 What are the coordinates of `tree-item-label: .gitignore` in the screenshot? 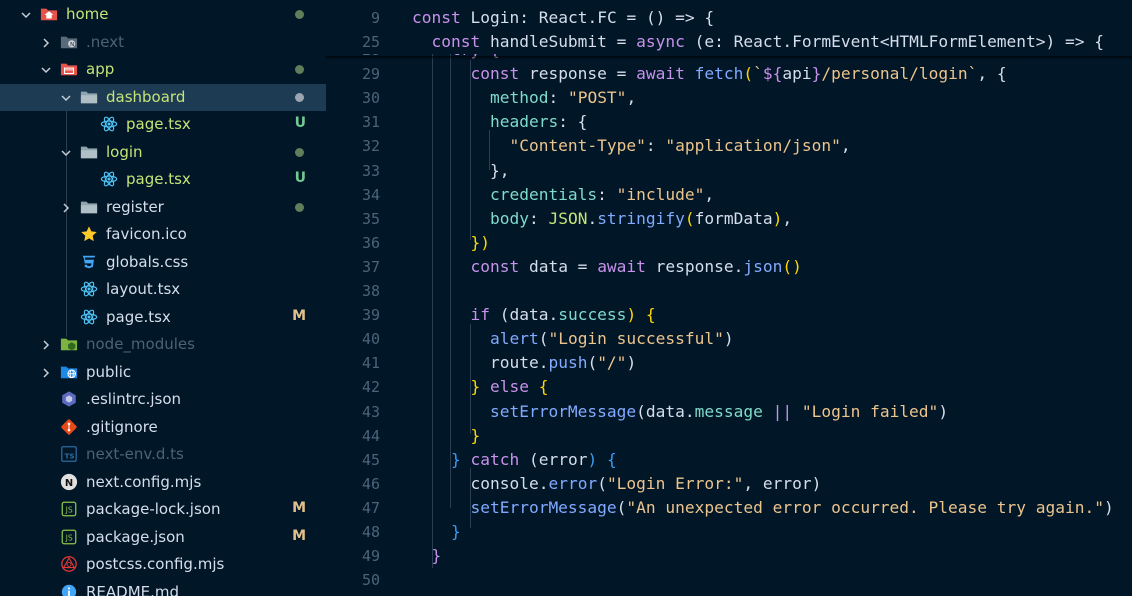 It's located at (122, 426).